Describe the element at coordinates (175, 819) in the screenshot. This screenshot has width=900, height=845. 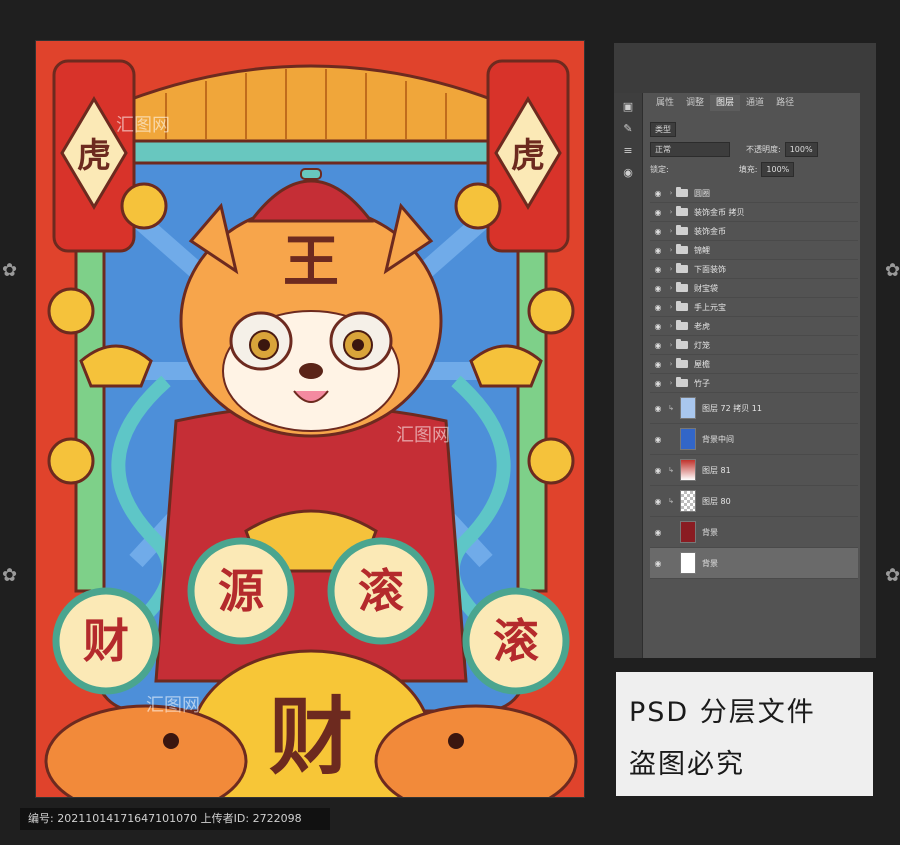
I see `footer-id-bar: 编号: 20211014171647101070 上传者ID: 2722098` at that location.